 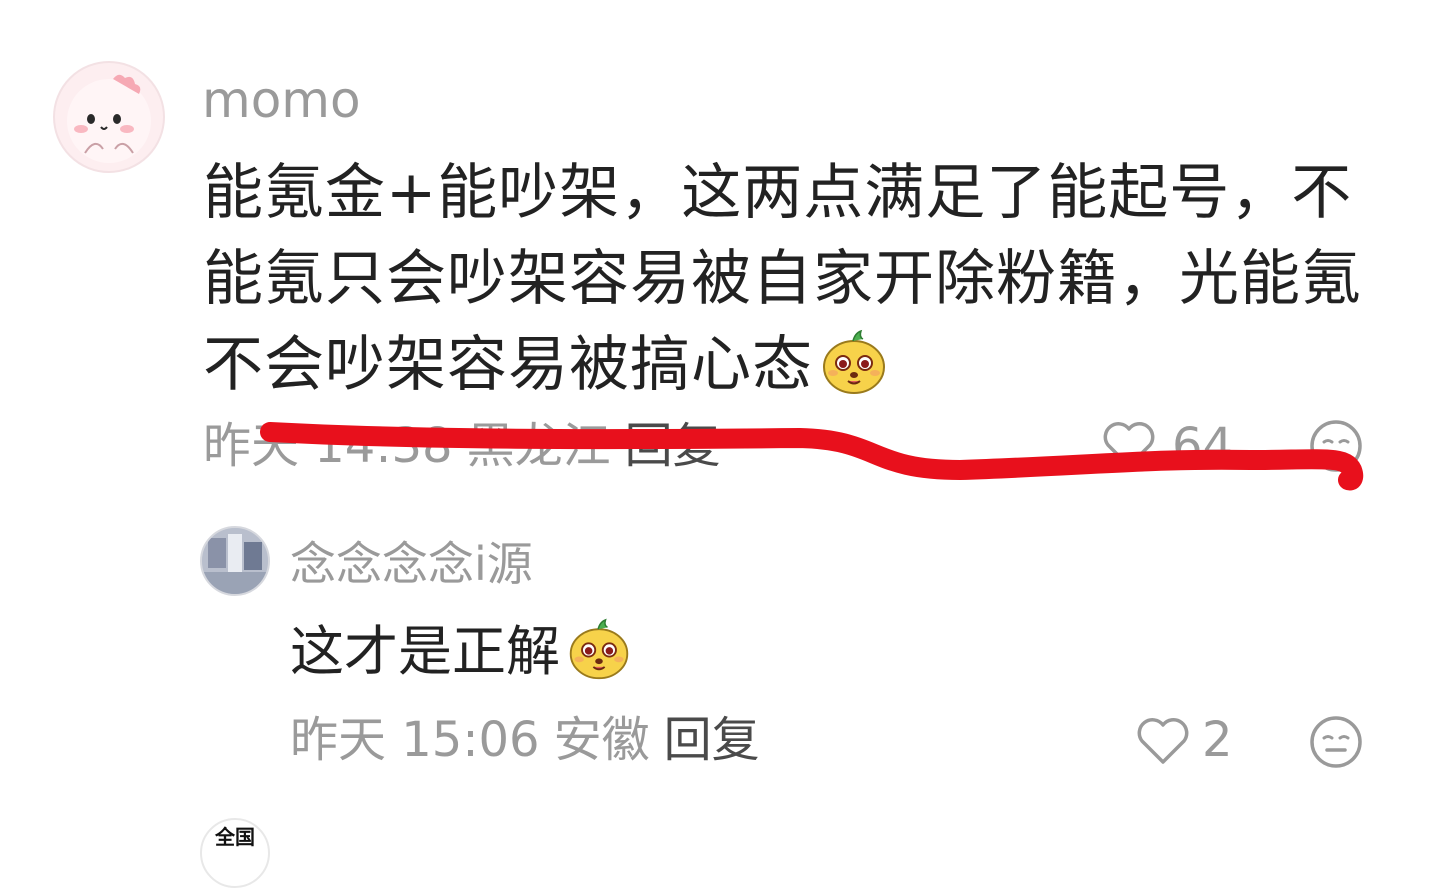 What do you see at coordinates (415, 740) in the screenshot?
I see `reply-time: 昨天 15:06` at bounding box center [415, 740].